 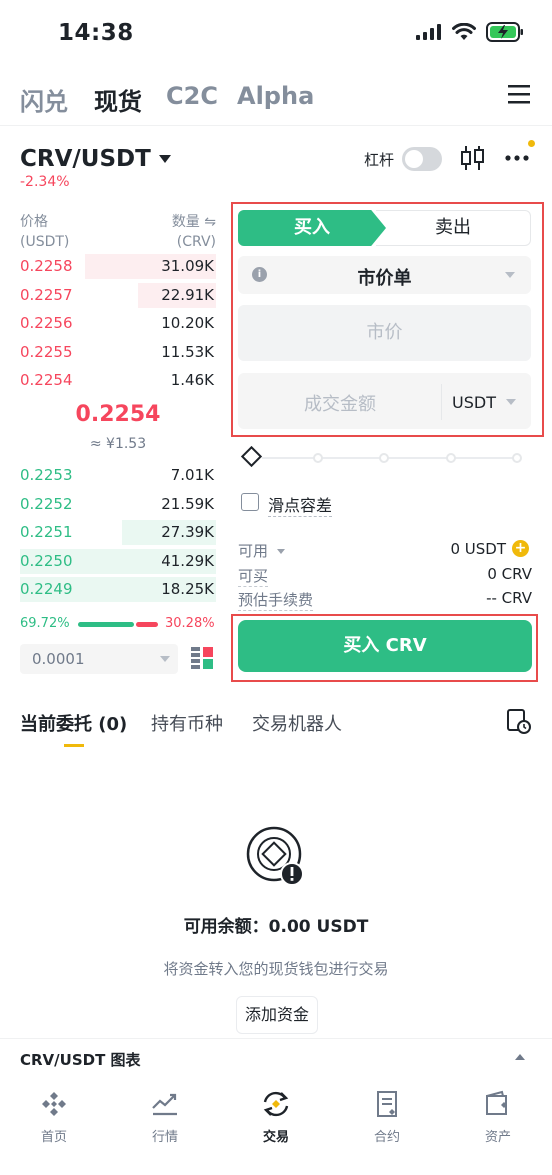 I want to click on amount-slider-track, so click(x=390, y=458).